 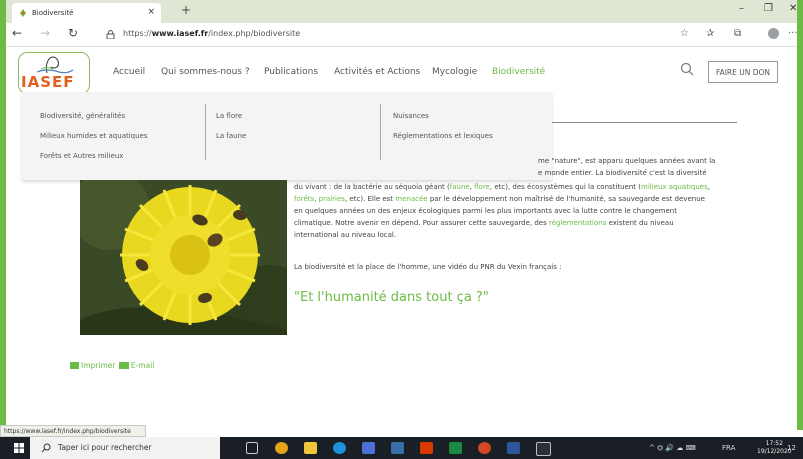 I want to click on close-window-button: ✕, so click(x=793, y=8).